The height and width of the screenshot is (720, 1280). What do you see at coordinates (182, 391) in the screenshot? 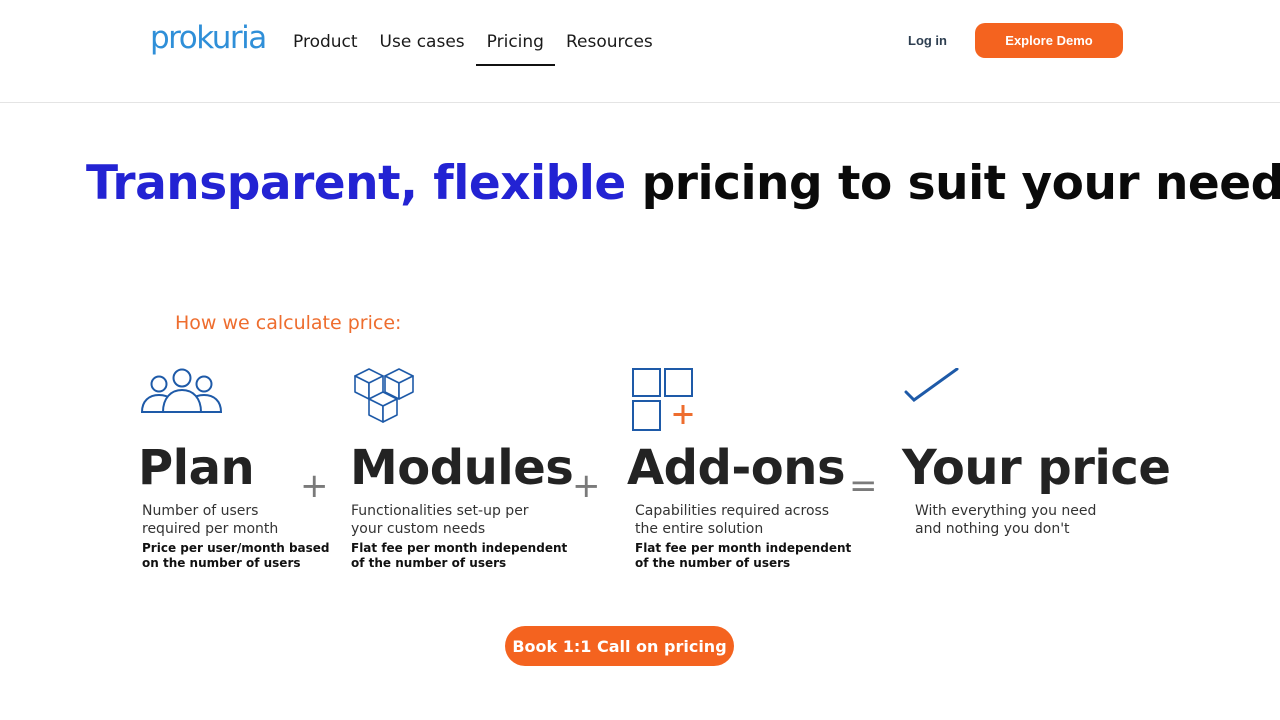
I see `users-group-icon` at bounding box center [182, 391].